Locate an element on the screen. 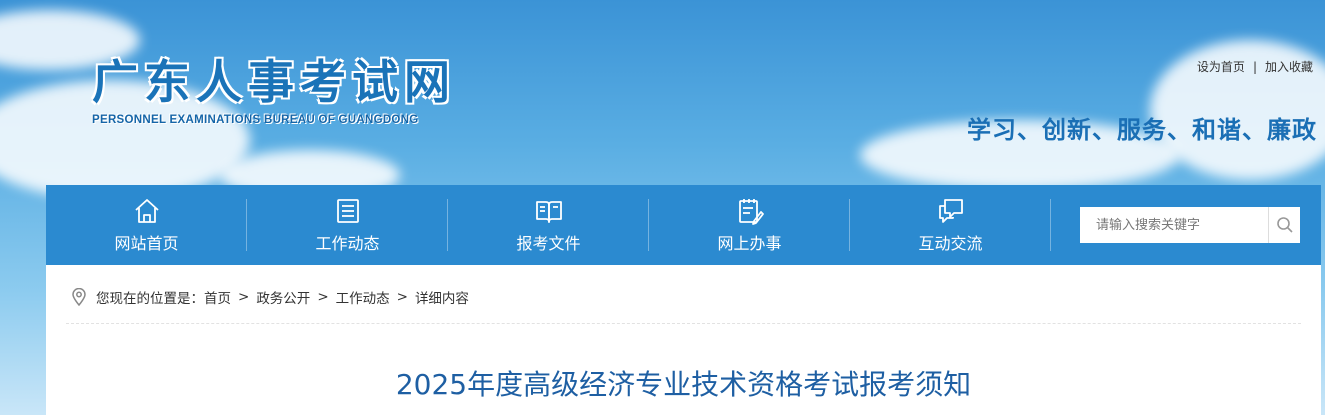 The height and width of the screenshot is (415, 1325). breadcrumb-gov-affairs: 政务公开 is located at coordinates (283, 297).